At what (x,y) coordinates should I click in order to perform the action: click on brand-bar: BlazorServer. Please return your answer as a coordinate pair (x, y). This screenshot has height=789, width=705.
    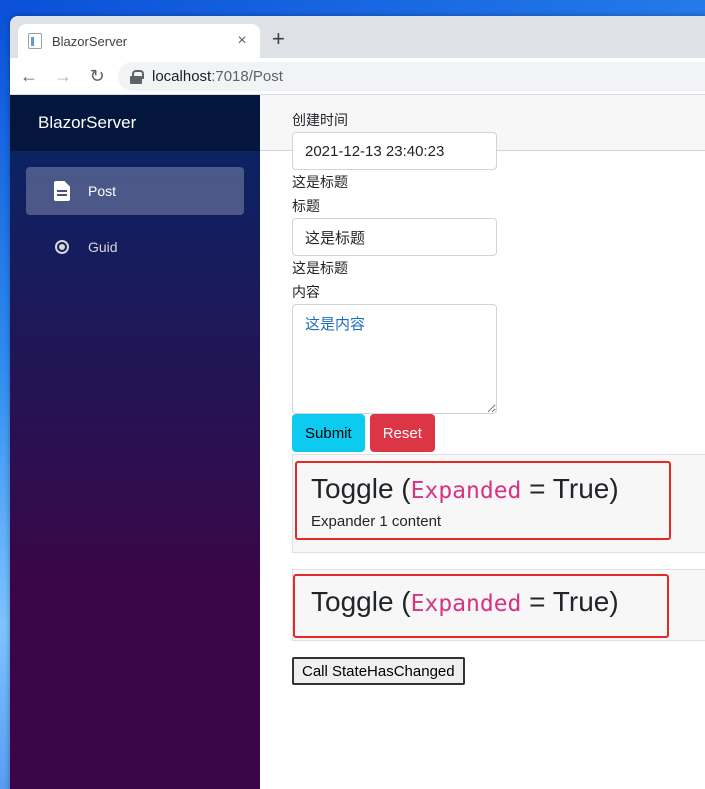
    Looking at the image, I should click on (135, 123).